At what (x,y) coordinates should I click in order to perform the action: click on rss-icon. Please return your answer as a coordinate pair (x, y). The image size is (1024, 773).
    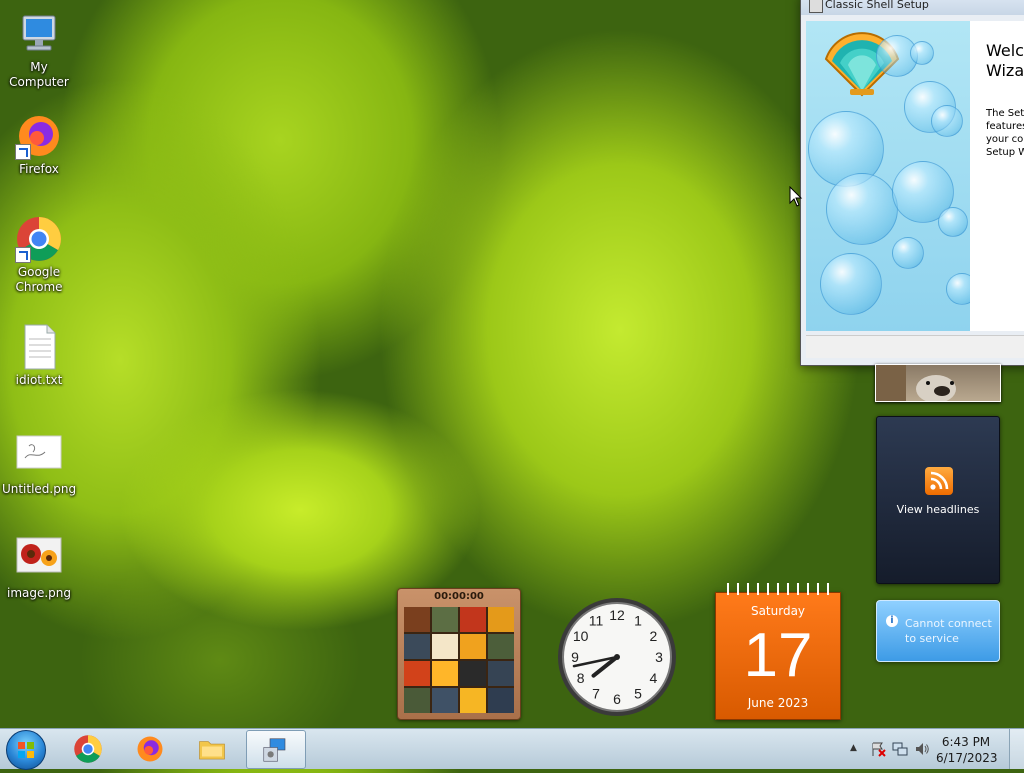
    Looking at the image, I should click on (939, 481).